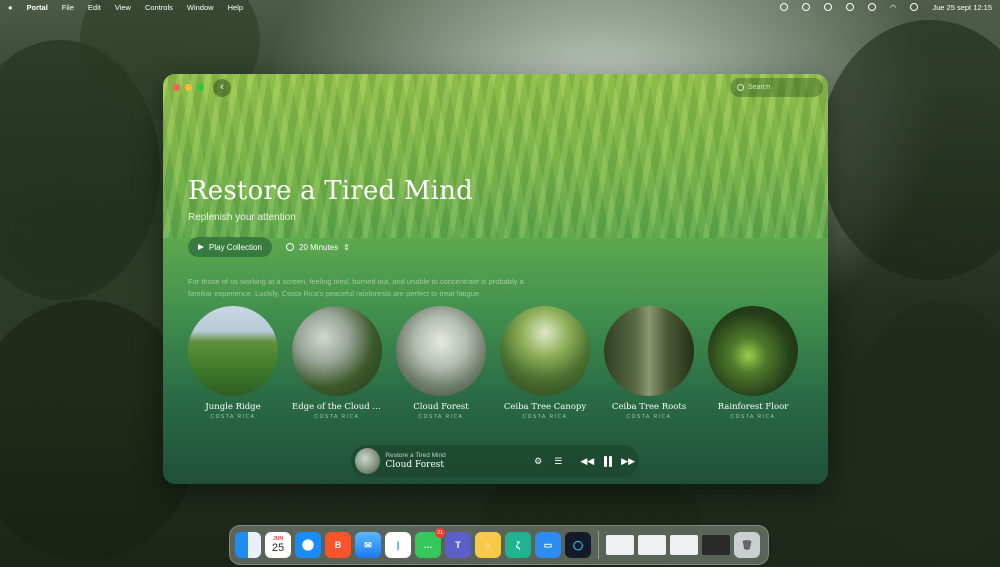 This screenshot has height=567, width=1000. Describe the element at coordinates (346, 247) in the screenshot. I see `chevron-updown-icon: ⇕` at that location.